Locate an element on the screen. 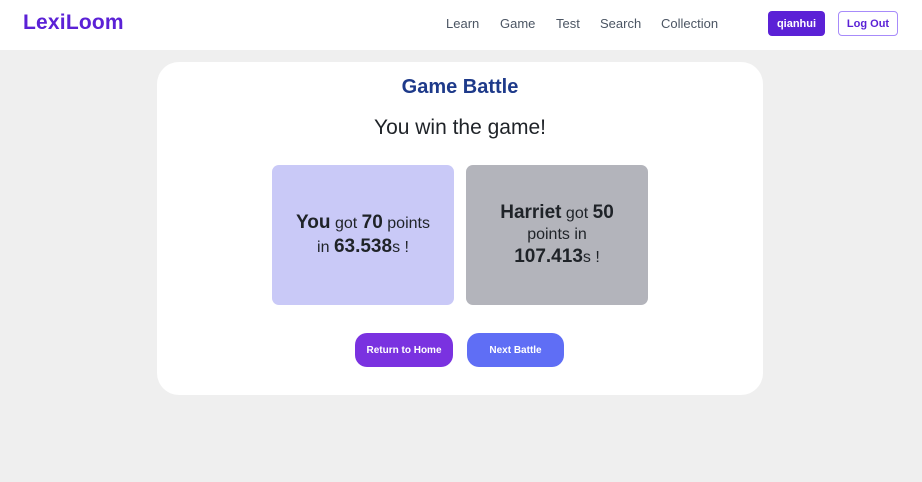 Image resolution: width=922 pixels, height=482 pixels. opponent-name: Harriet is located at coordinates (531, 213).